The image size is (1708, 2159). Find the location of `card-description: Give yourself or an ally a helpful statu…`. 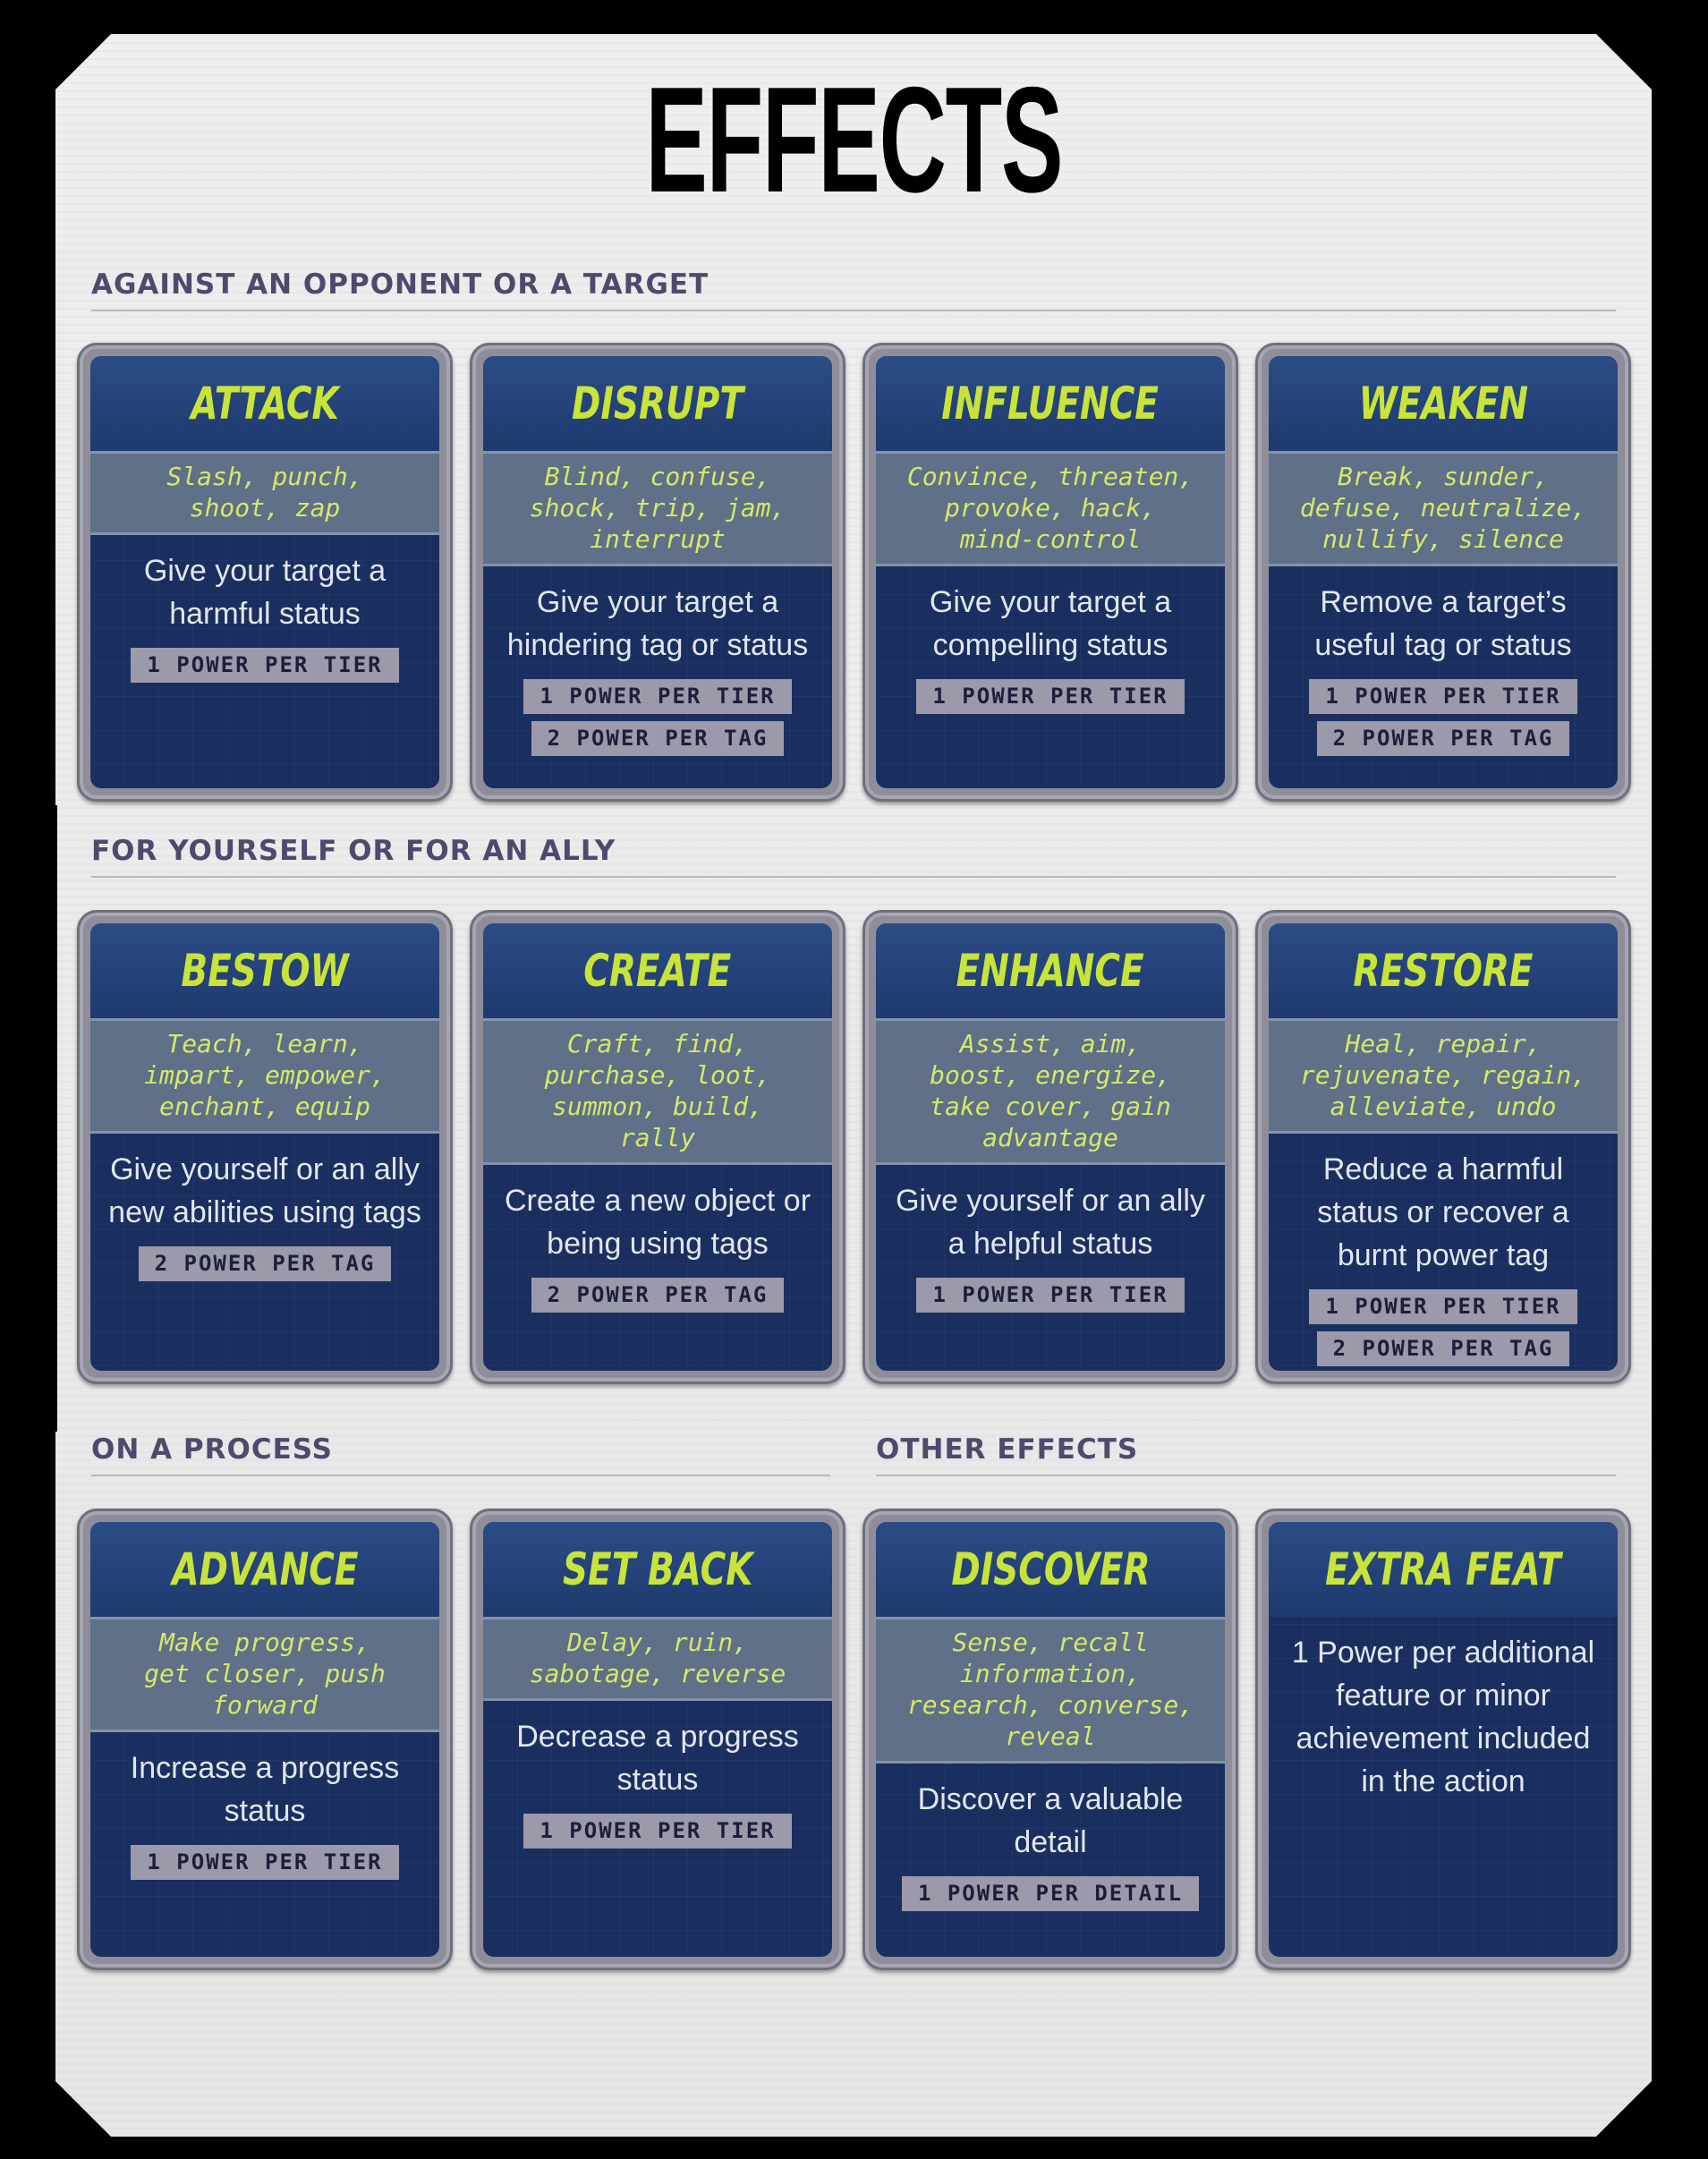

card-description: Give yourself or an ally a helpful statu… is located at coordinates (1050, 1222).